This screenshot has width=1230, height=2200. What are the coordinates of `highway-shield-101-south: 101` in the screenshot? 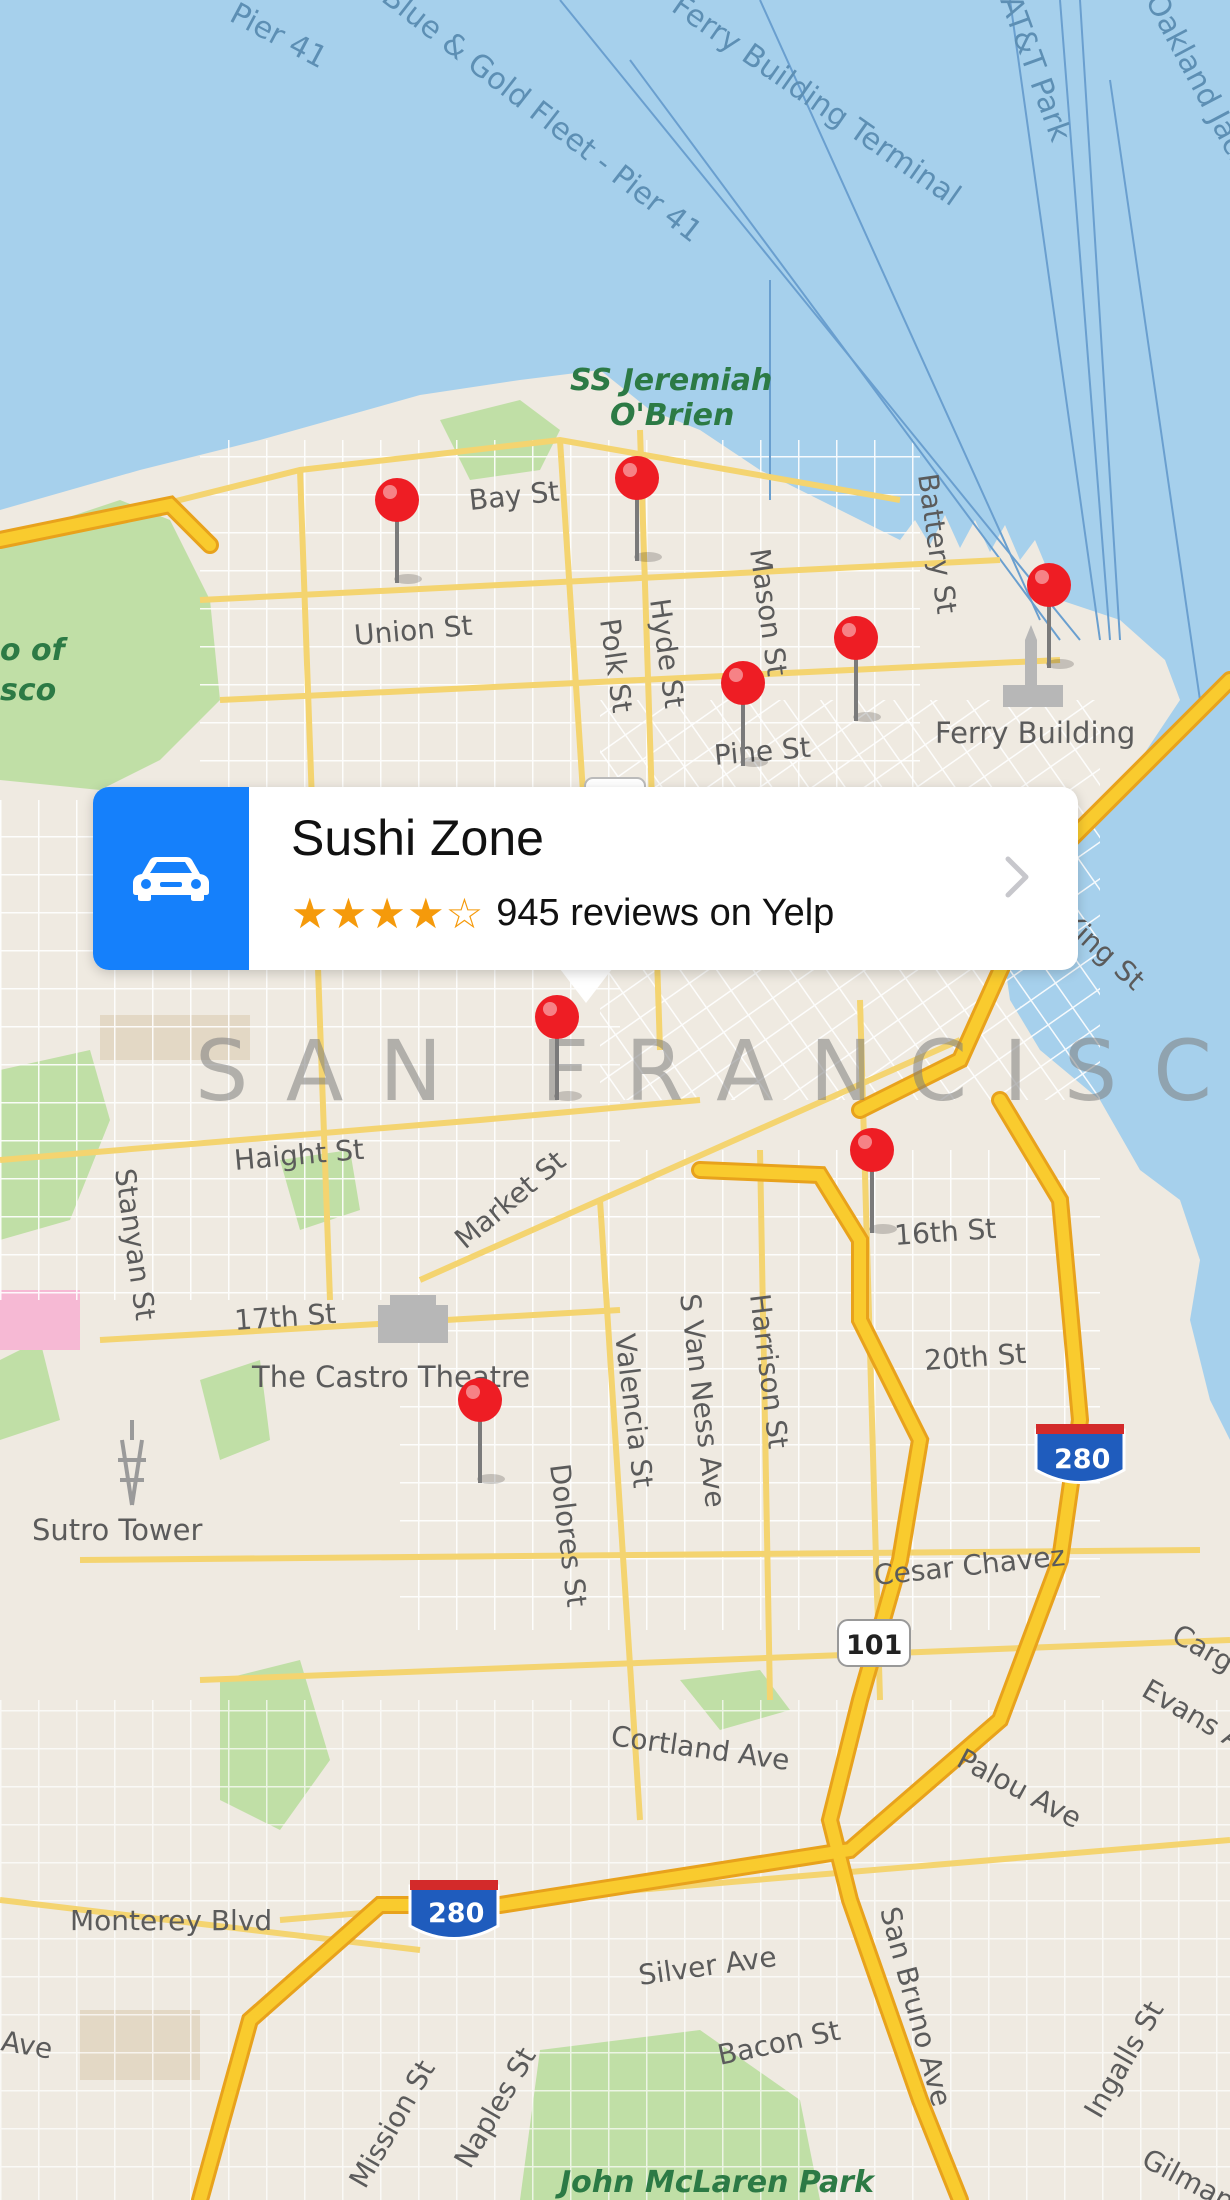 It's located at (874, 1643).